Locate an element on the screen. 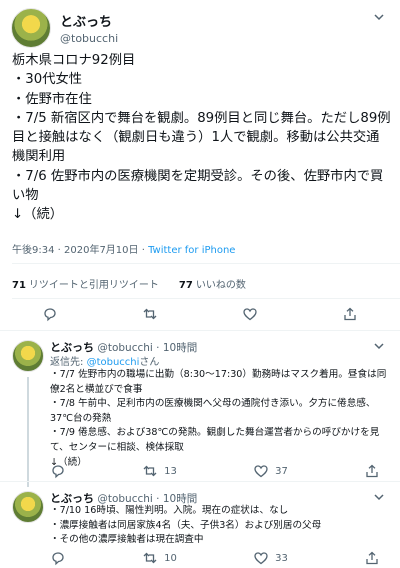  replying-to: 返信先: @tobucchiさん is located at coordinates (104, 360).